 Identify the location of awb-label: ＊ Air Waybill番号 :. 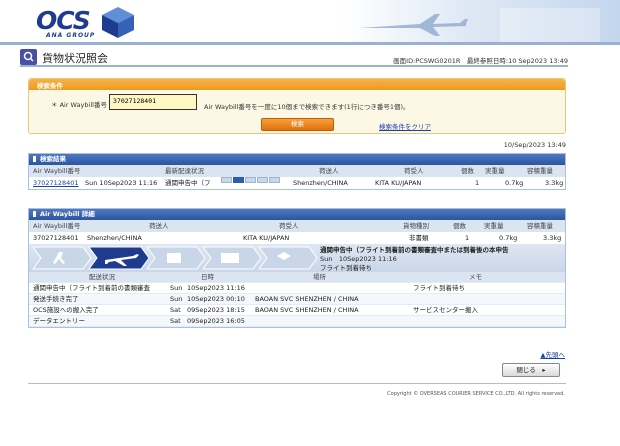
(81, 105).